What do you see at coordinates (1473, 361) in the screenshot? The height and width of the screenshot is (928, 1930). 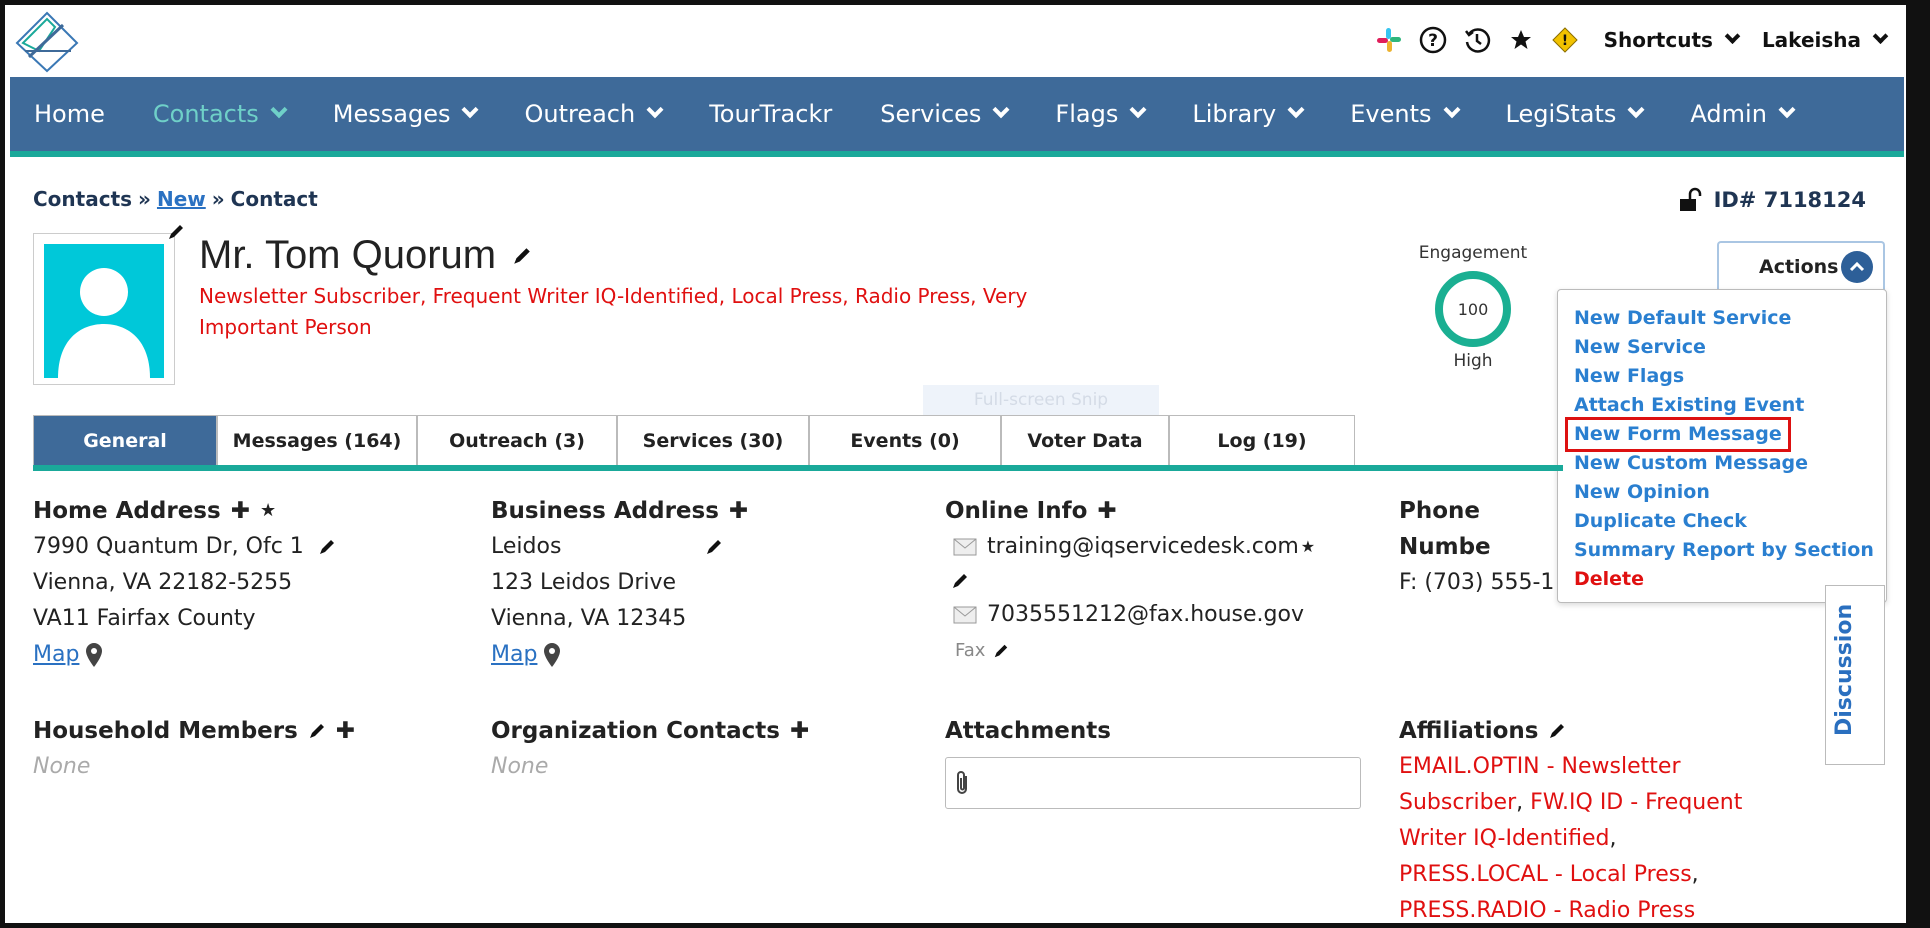 I see `engagement-level: High` at bounding box center [1473, 361].